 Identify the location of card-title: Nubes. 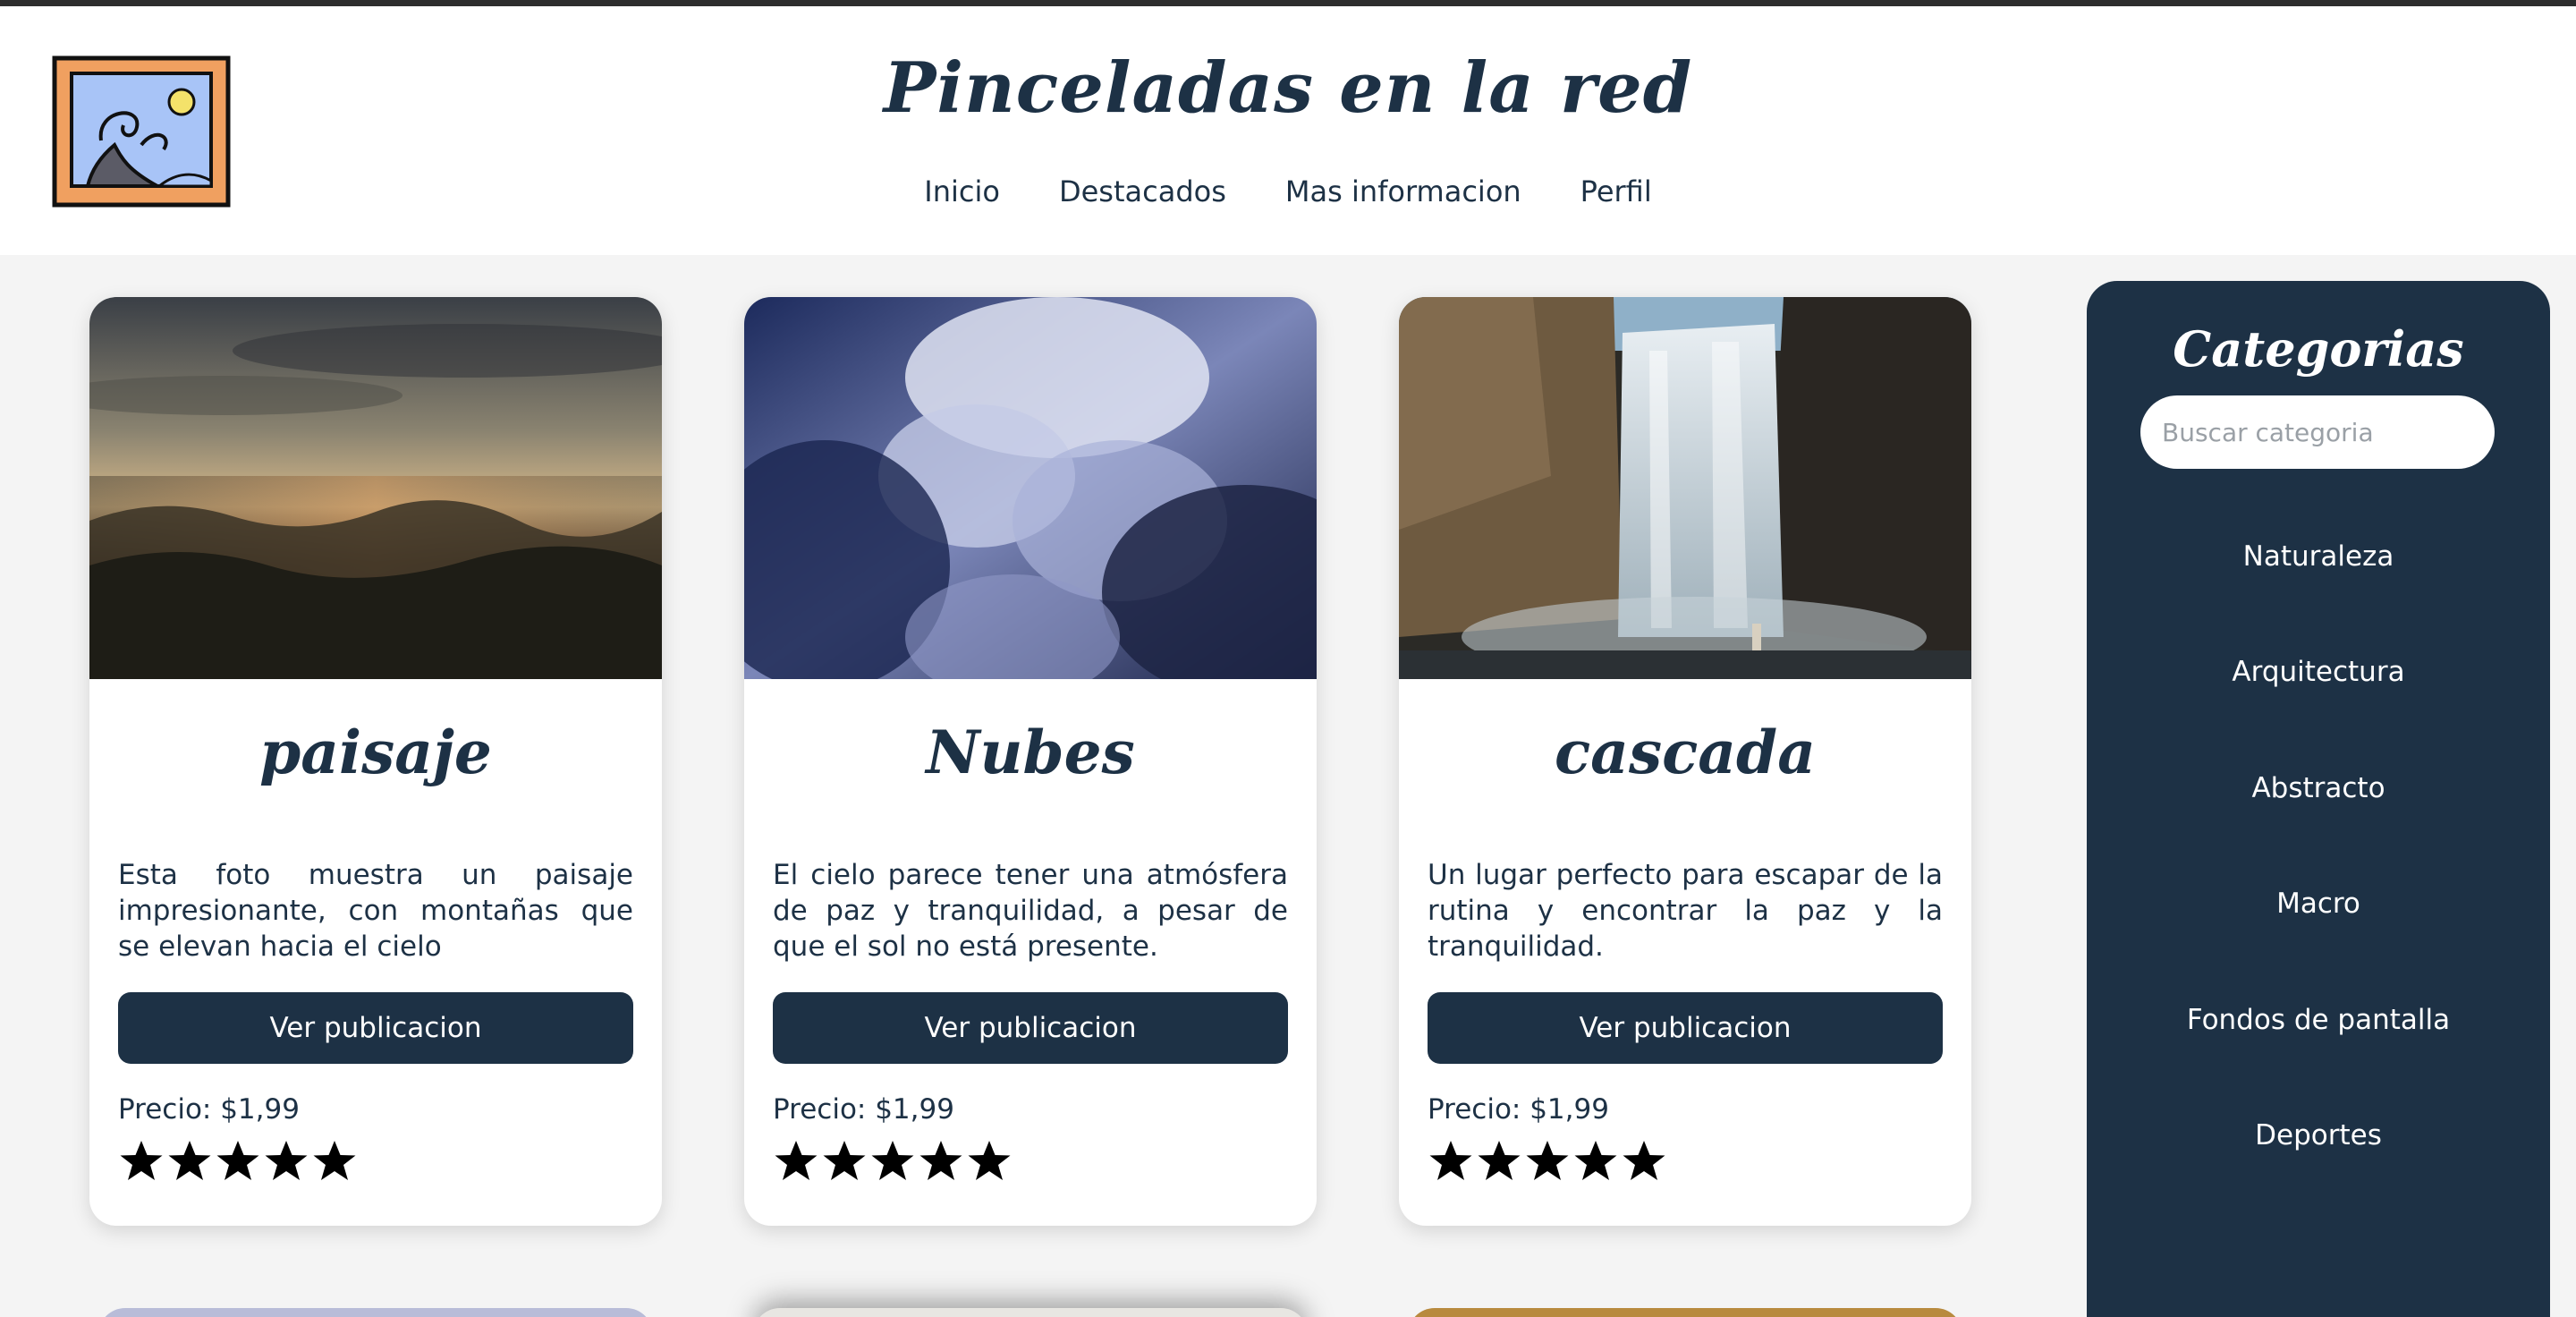
(1030, 752).